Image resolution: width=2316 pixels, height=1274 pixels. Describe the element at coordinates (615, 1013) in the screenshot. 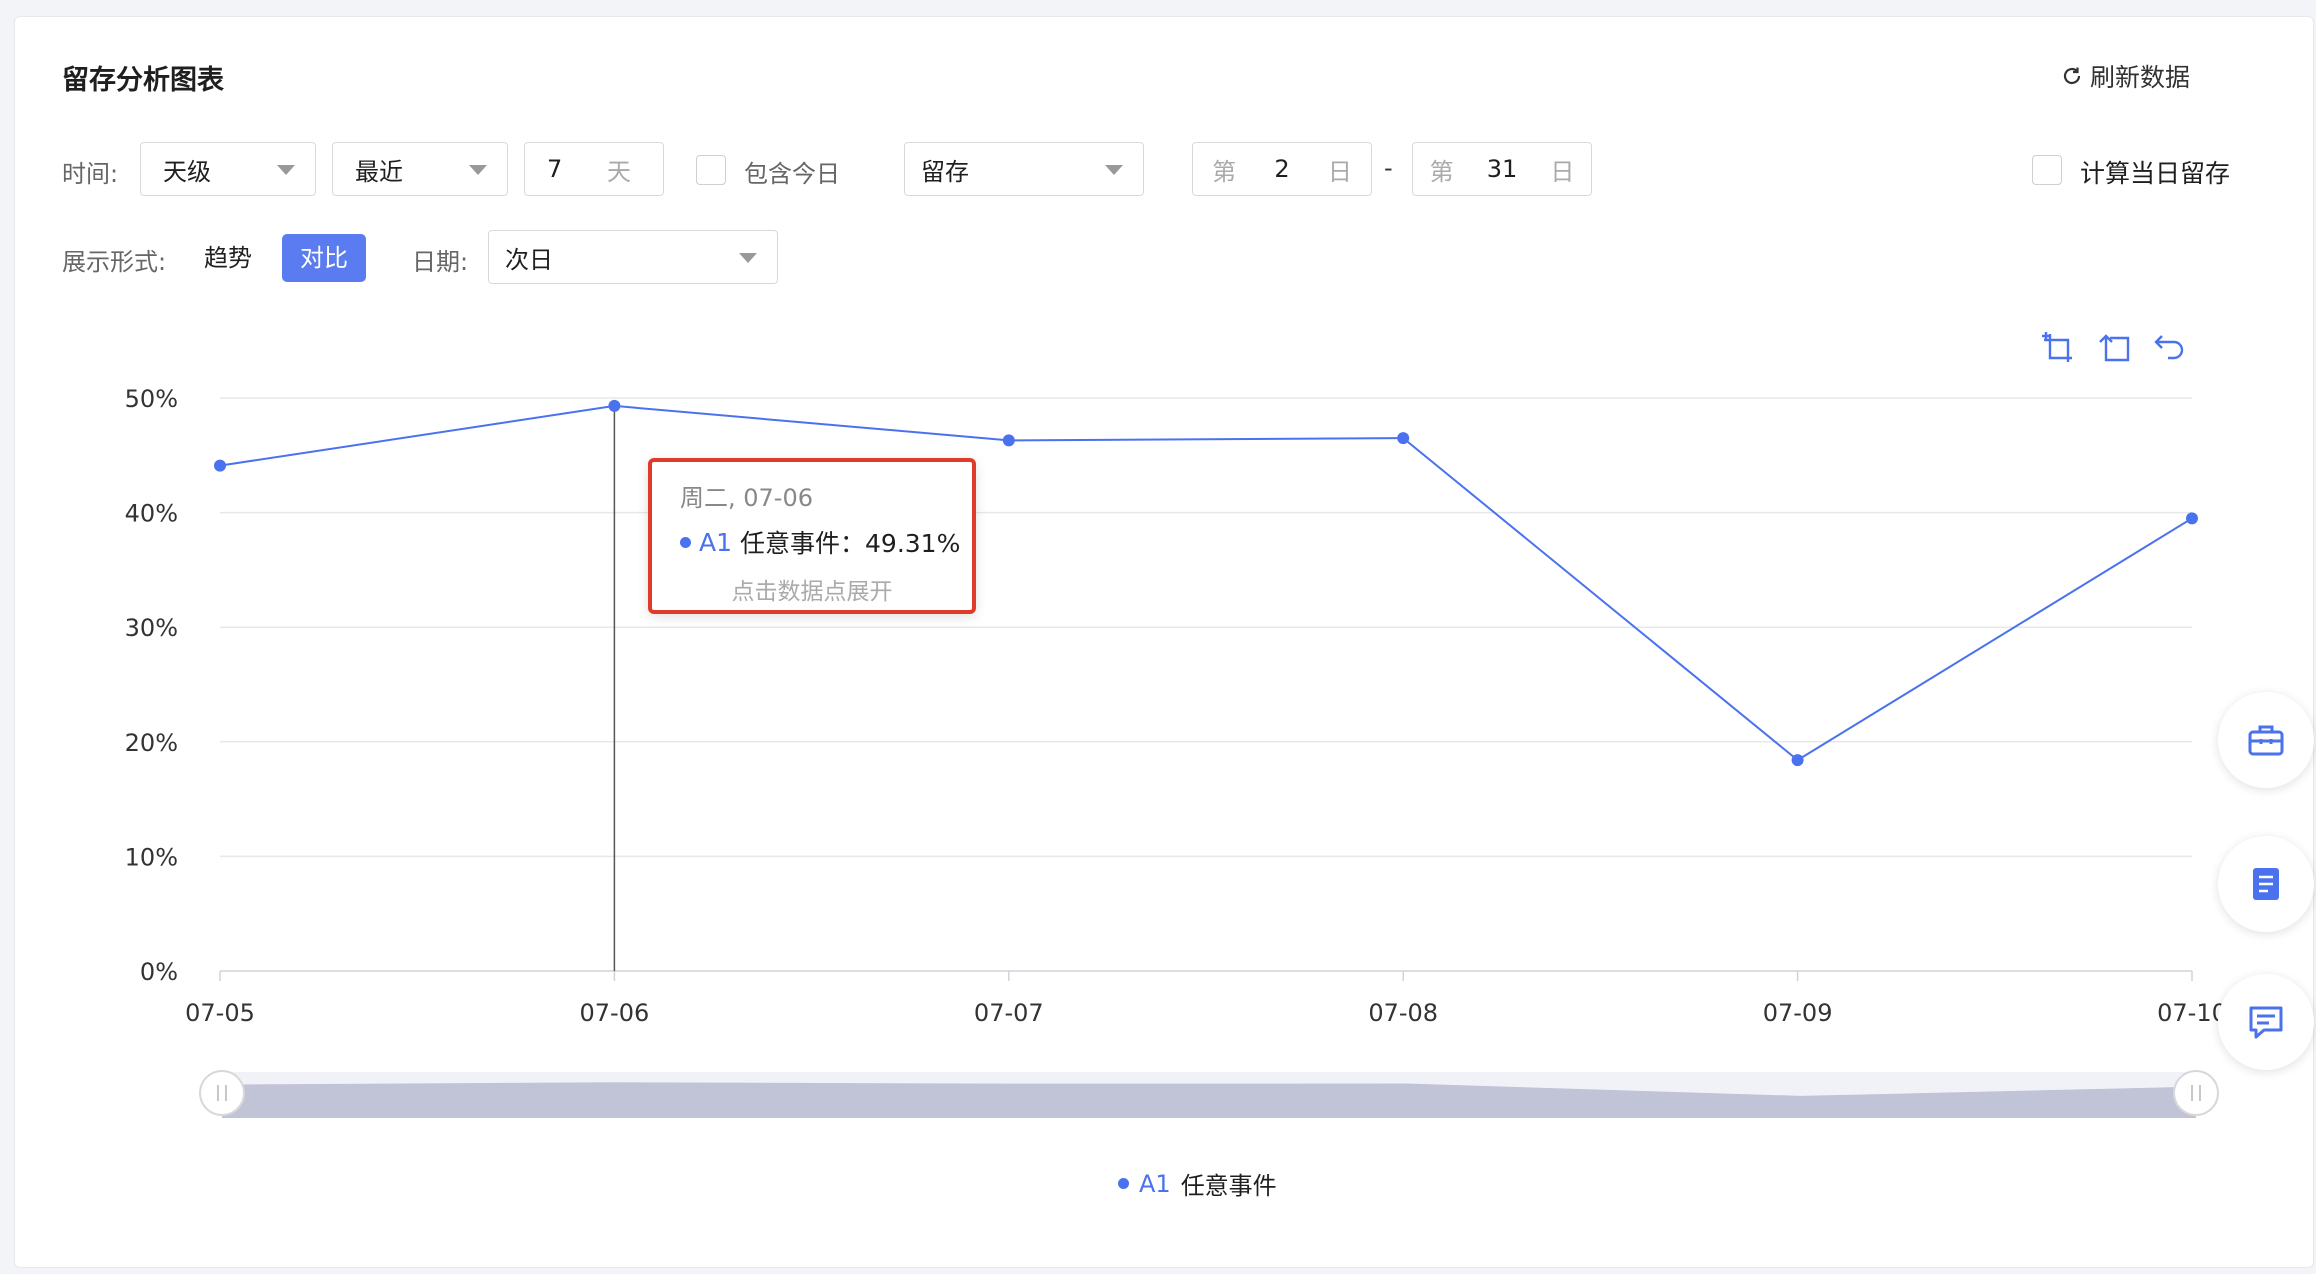

I see `x-tick-label: 07-06` at that location.